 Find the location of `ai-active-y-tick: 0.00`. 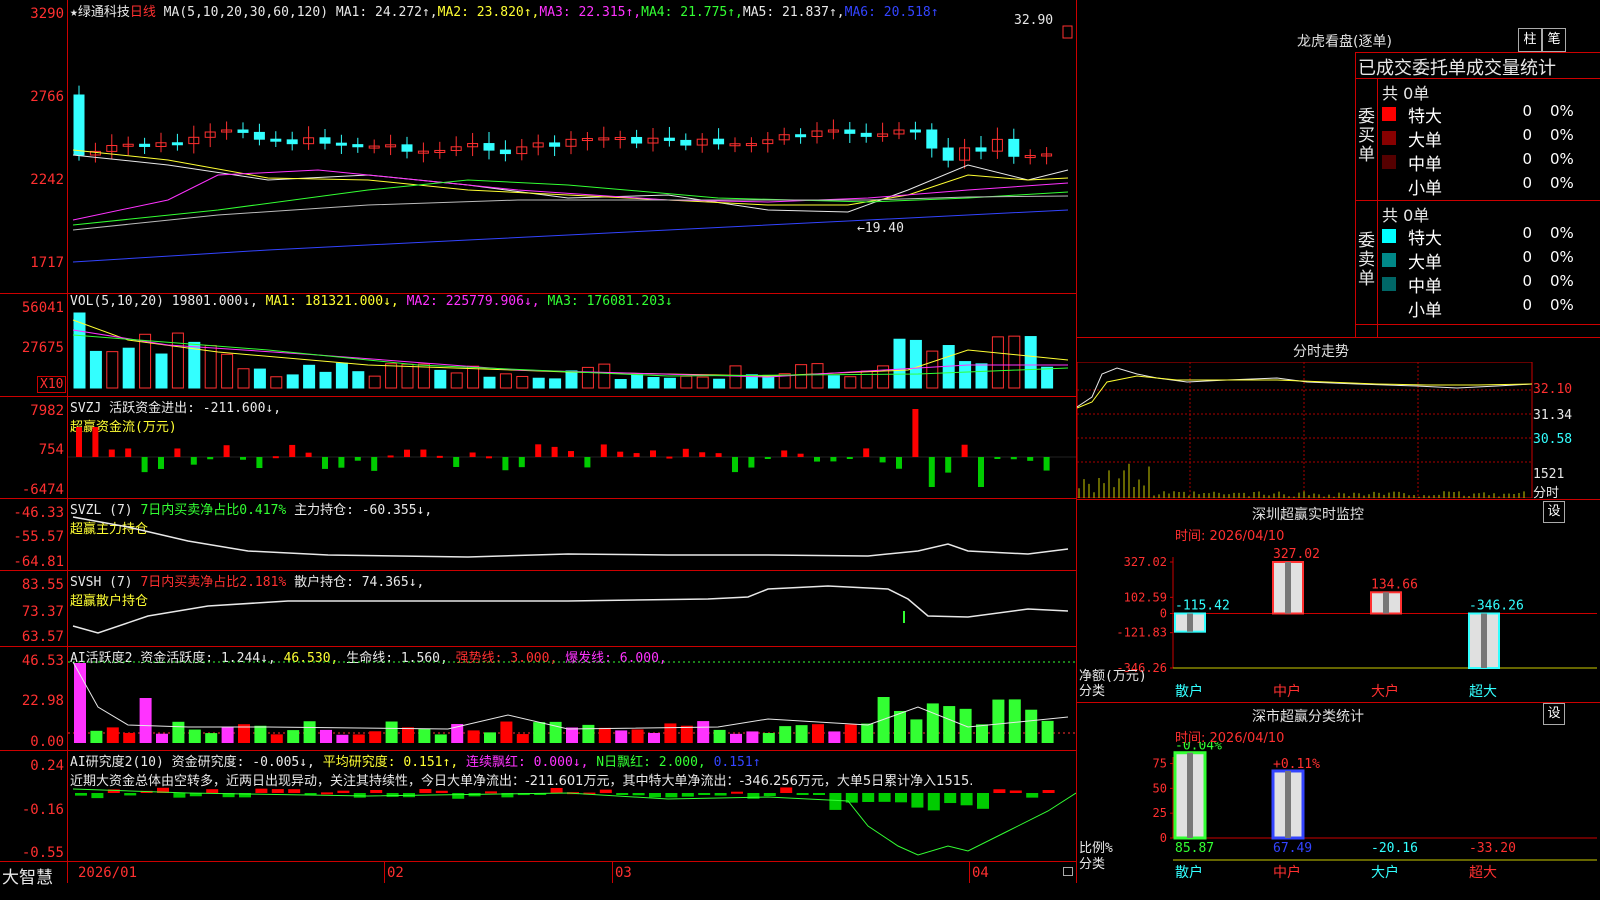

ai-active-y-tick: 0.00 is located at coordinates (47, 742).